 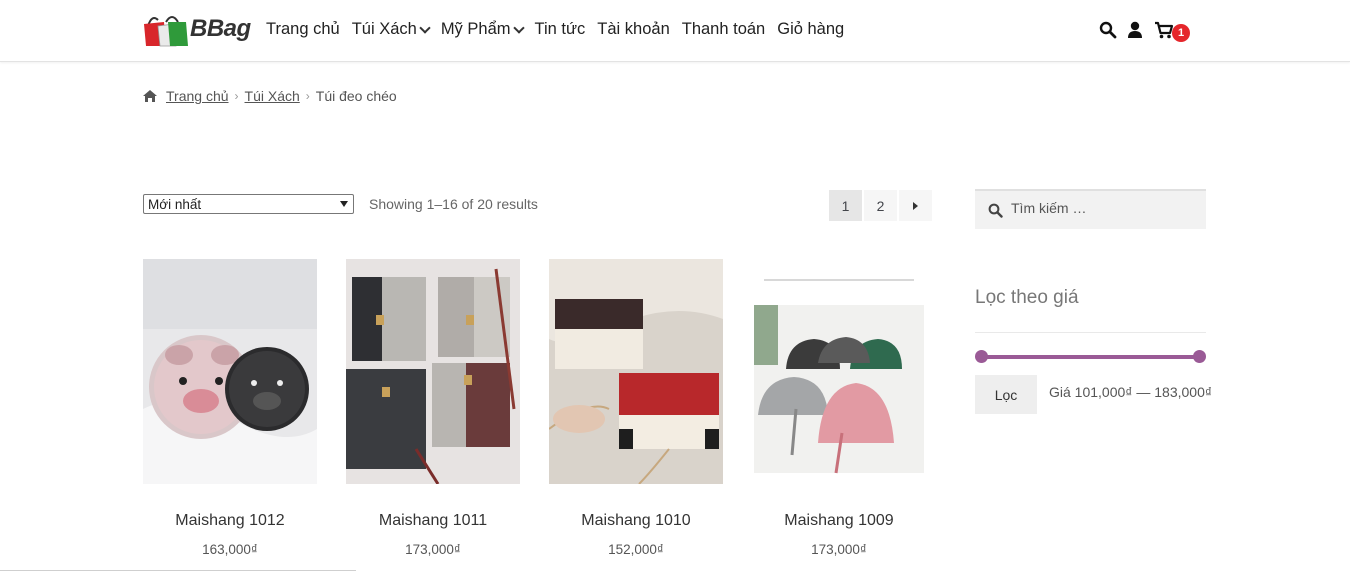 What do you see at coordinates (150, 96) in the screenshot?
I see `home-icon` at bounding box center [150, 96].